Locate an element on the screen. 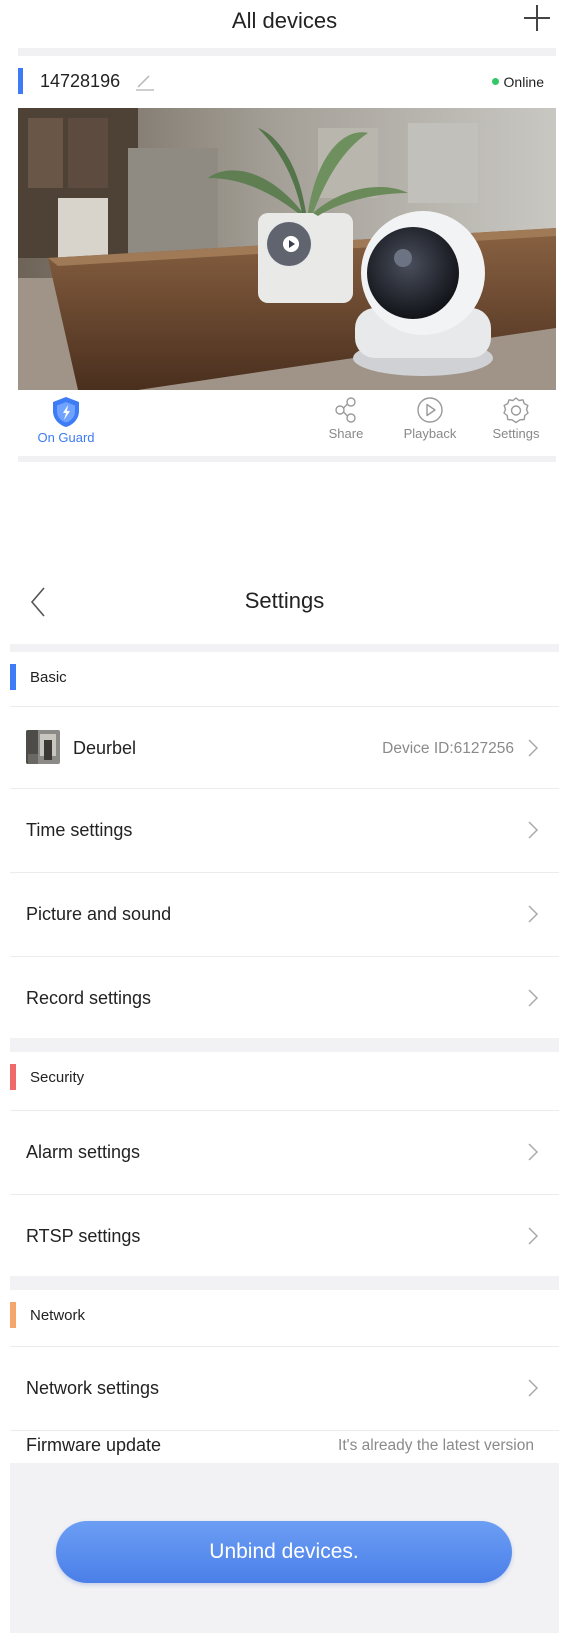  row-label: Alarm settings is located at coordinates (83, 1152).